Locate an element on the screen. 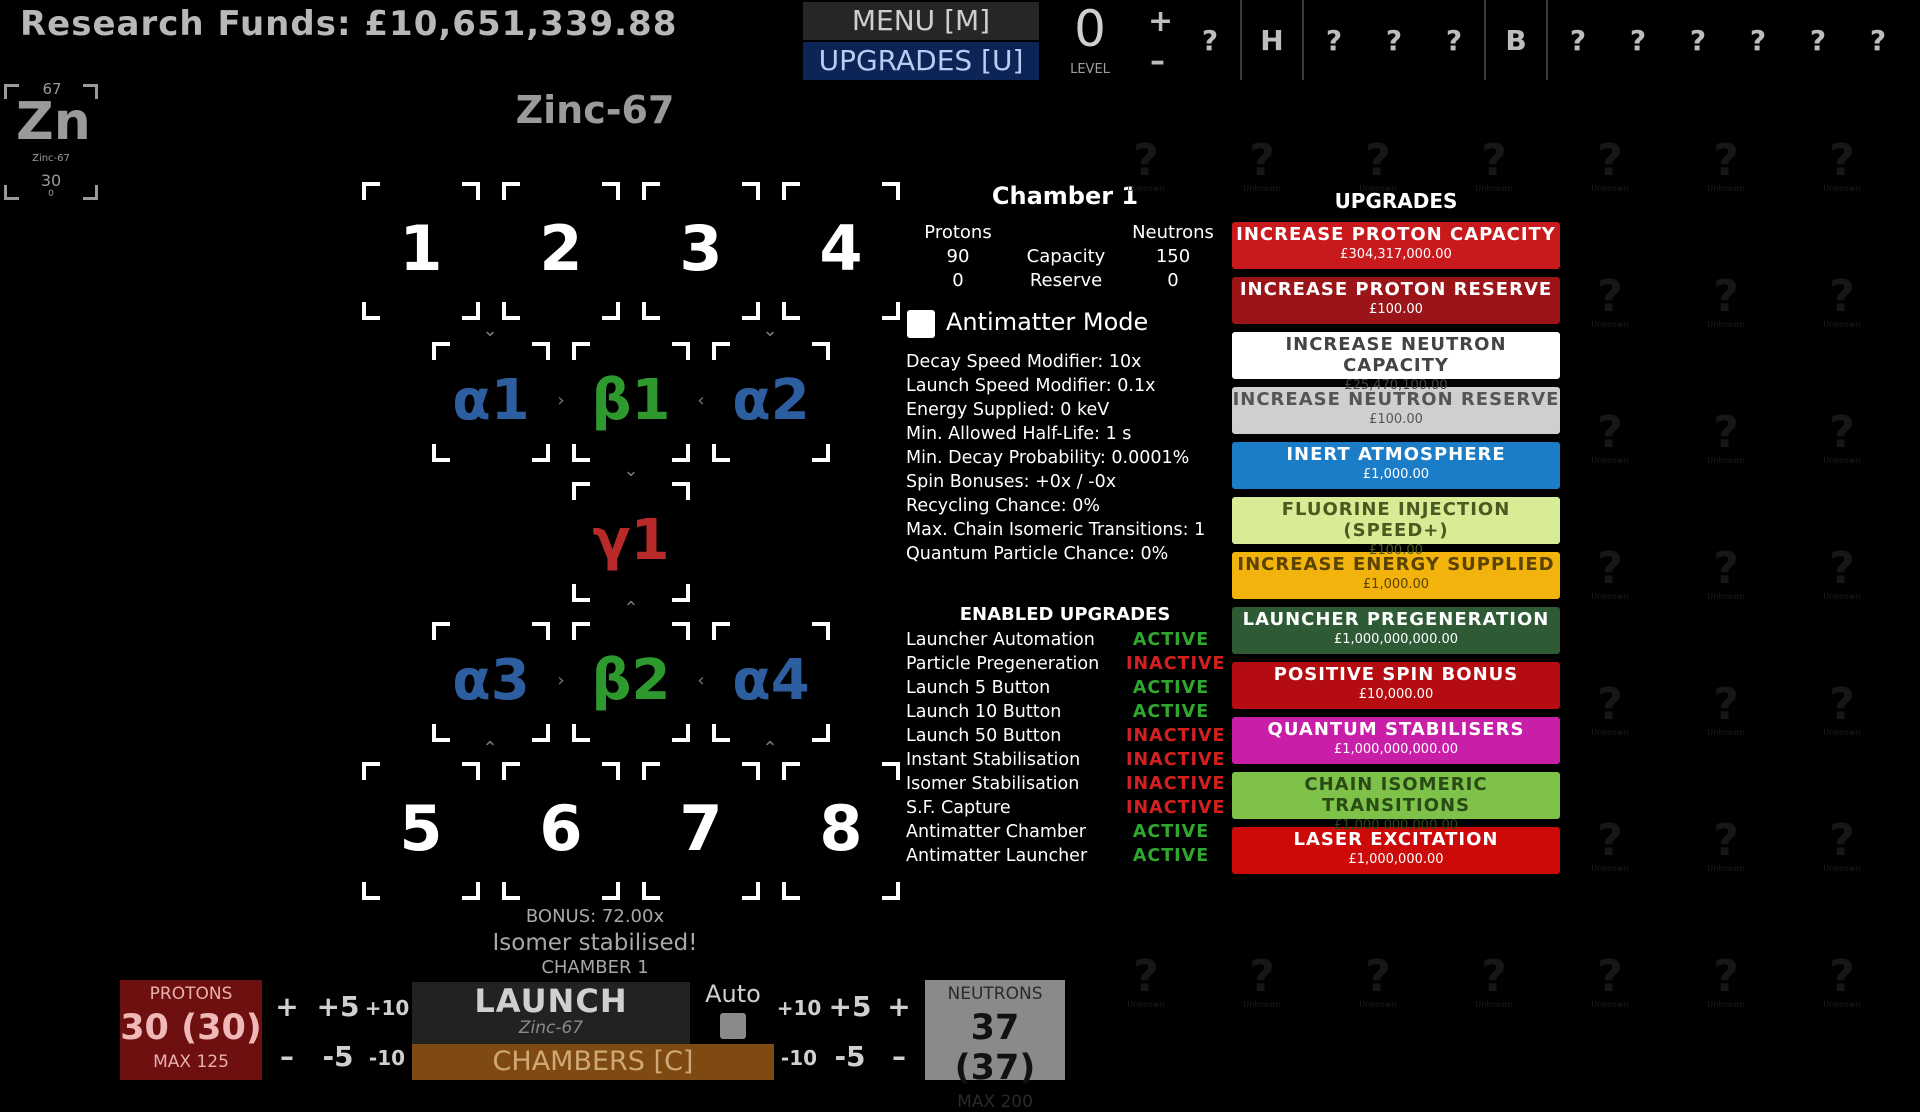  neutrons-minus-5-button: -5 is located at coordinates (850, 1056).